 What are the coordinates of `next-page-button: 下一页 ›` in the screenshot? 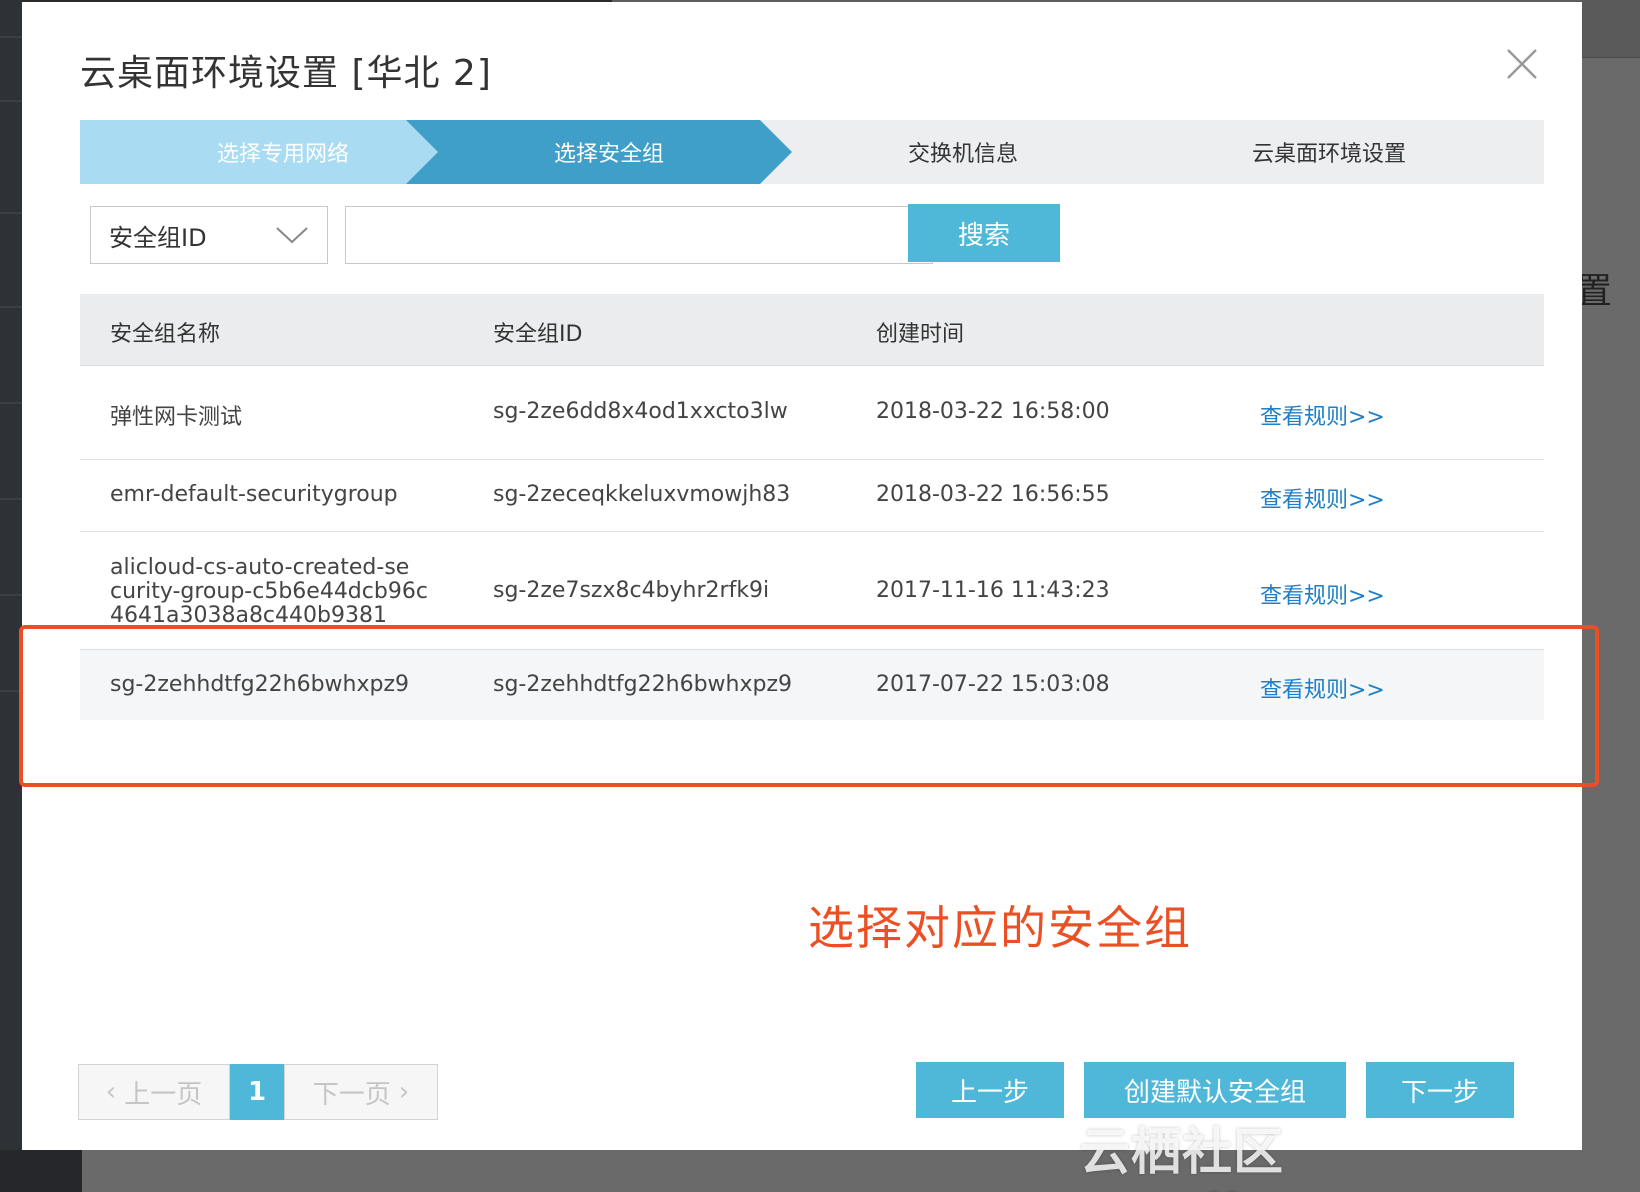 It's located at (361, 1092).